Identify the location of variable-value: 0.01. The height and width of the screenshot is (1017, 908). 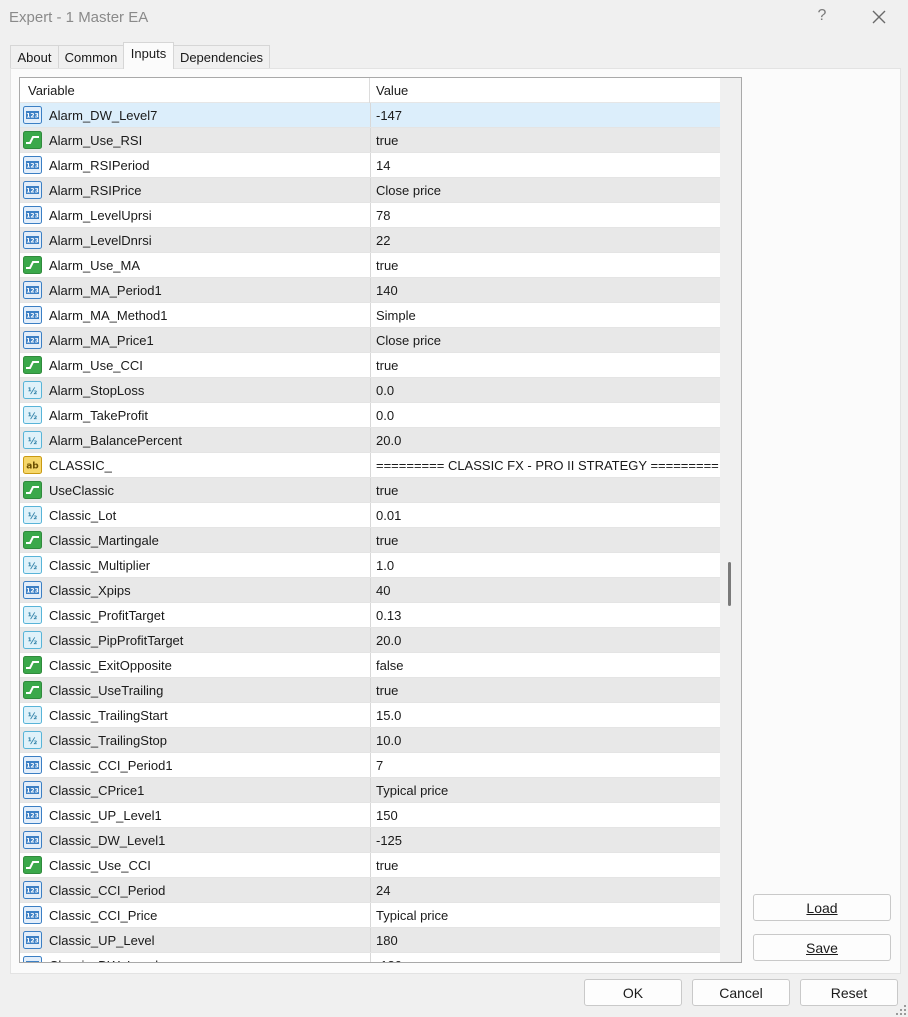
(545, 515).